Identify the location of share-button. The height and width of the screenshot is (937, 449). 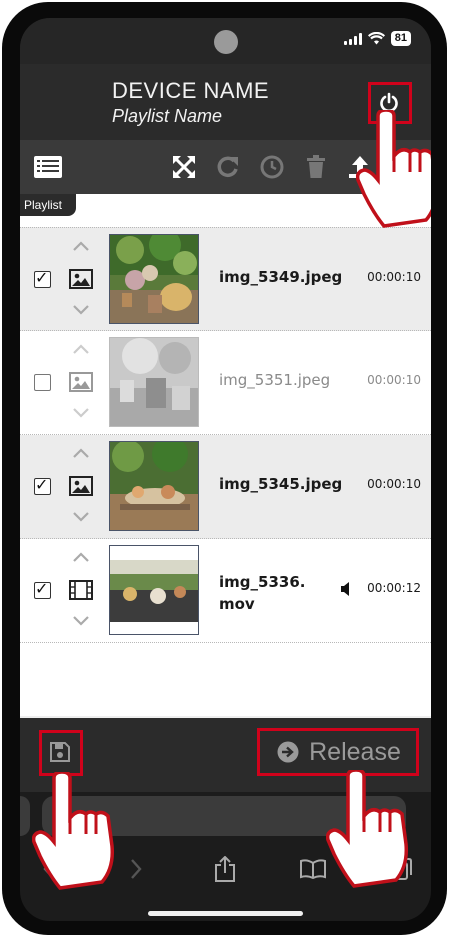
(225, 869).